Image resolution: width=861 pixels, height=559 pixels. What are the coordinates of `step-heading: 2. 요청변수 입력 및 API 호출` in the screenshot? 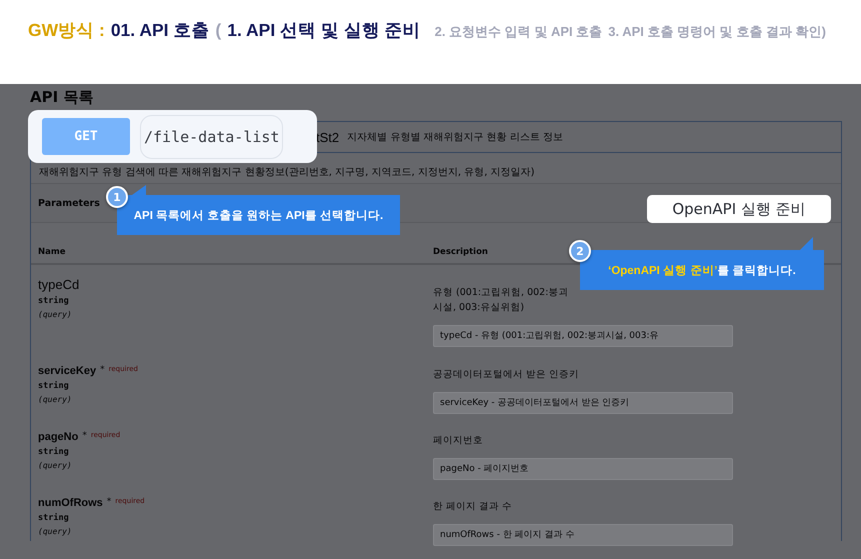 It's located at (518, 32).